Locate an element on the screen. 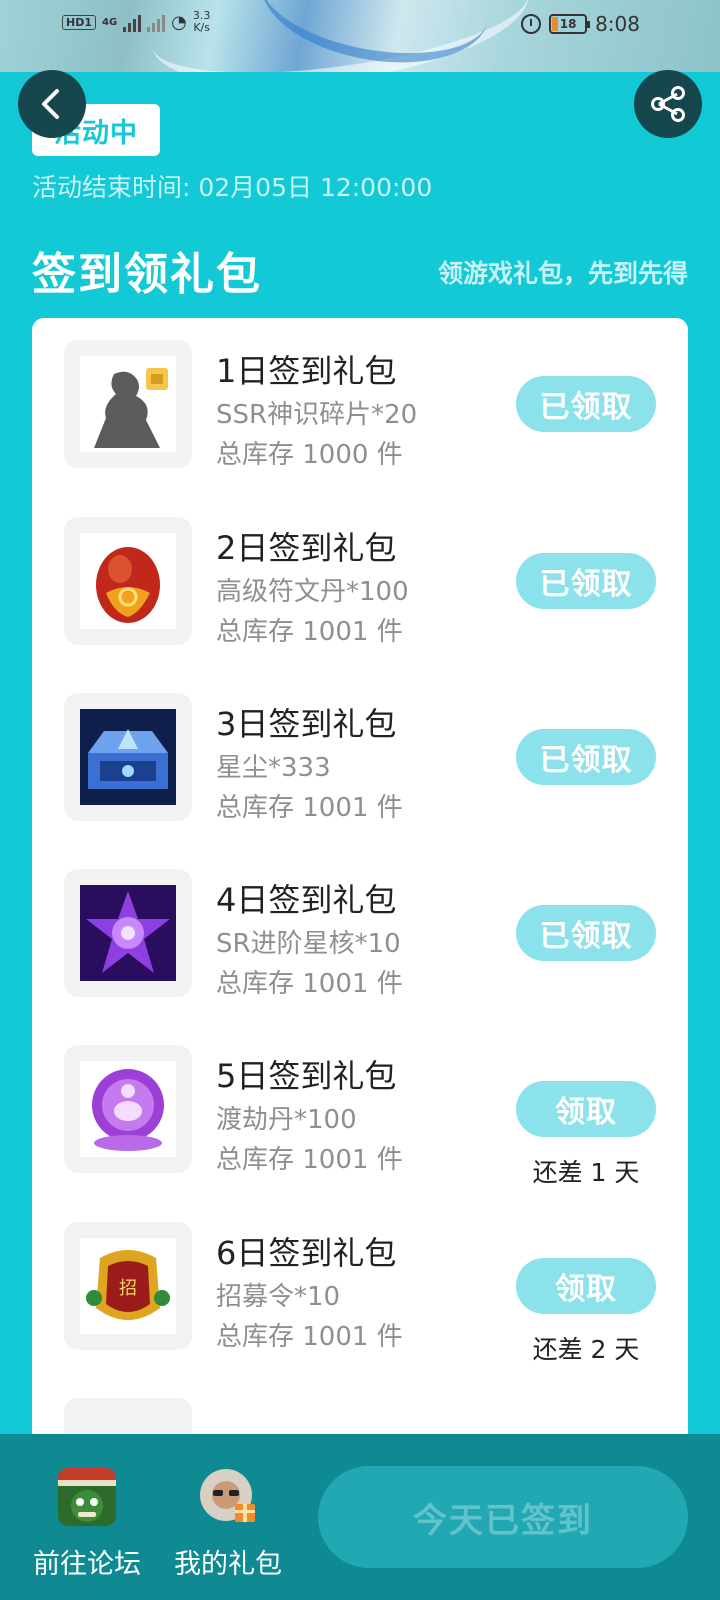 This screenshot has width=720, height=1600. gift-stock: 总库存 1000 件 is located at coordinates (309, 455).